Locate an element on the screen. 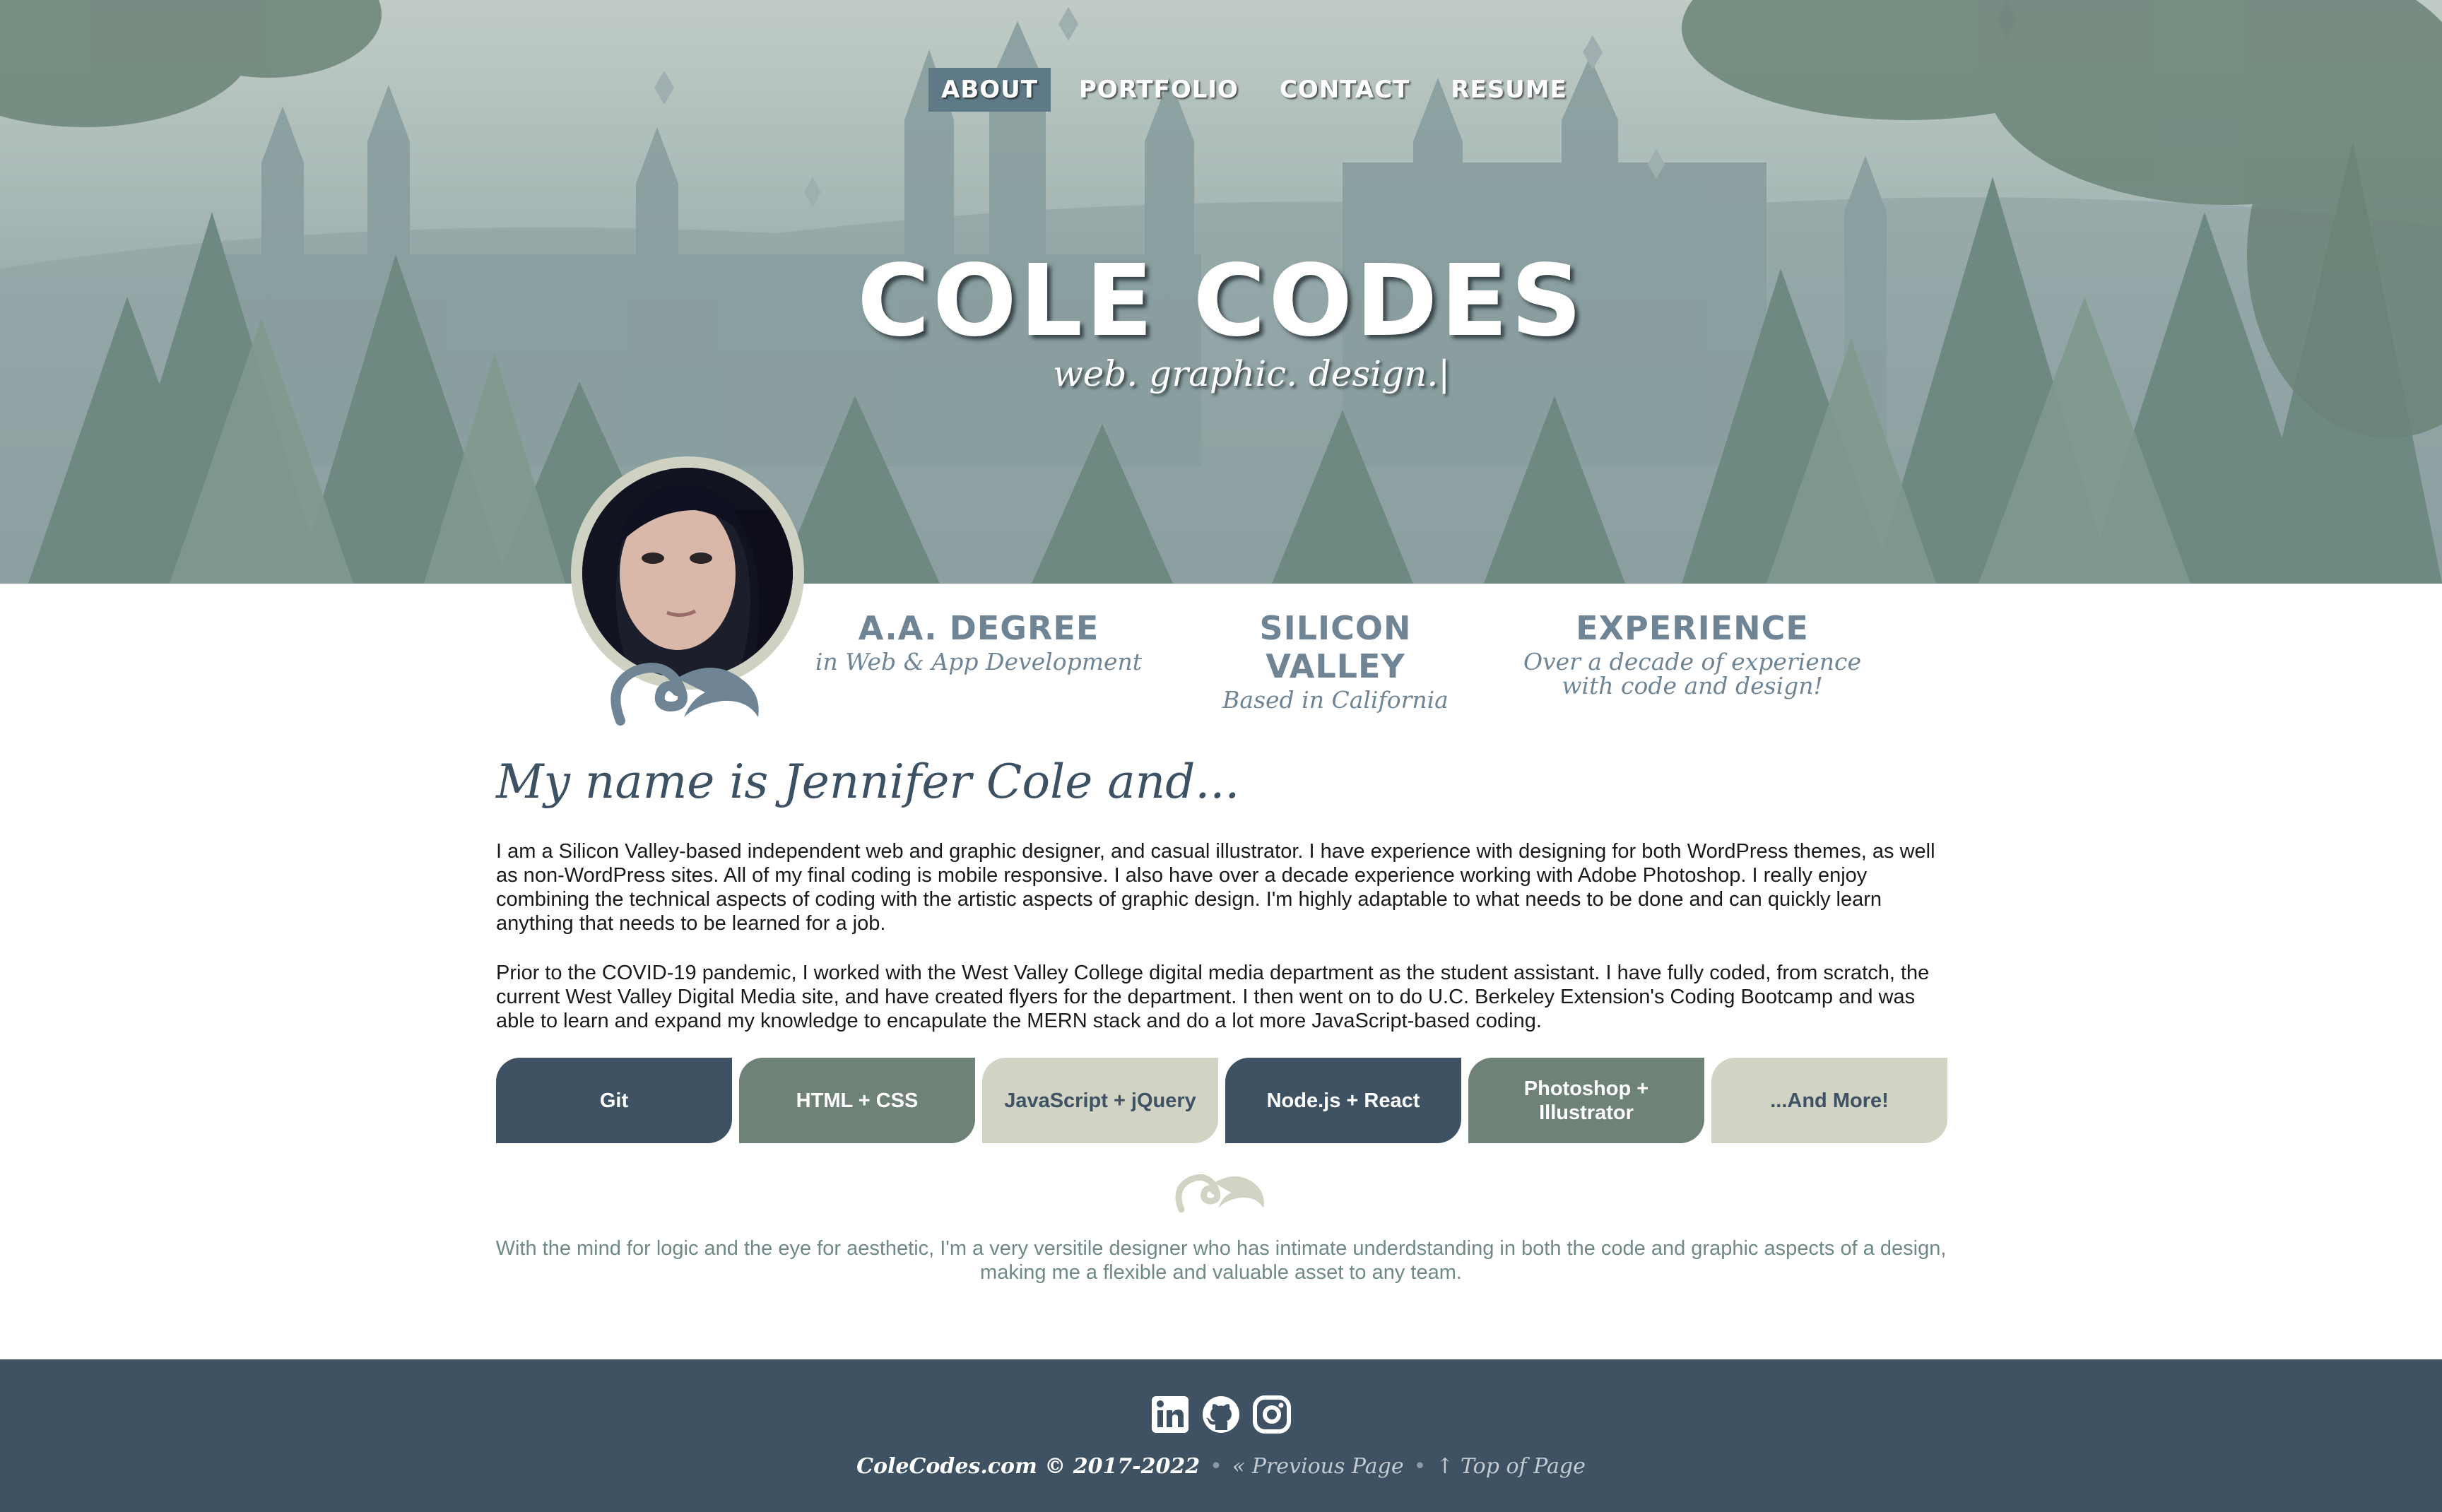  stat-degree: A.A. DEGREE in Web & App Development is located at coordinates (979, 641).